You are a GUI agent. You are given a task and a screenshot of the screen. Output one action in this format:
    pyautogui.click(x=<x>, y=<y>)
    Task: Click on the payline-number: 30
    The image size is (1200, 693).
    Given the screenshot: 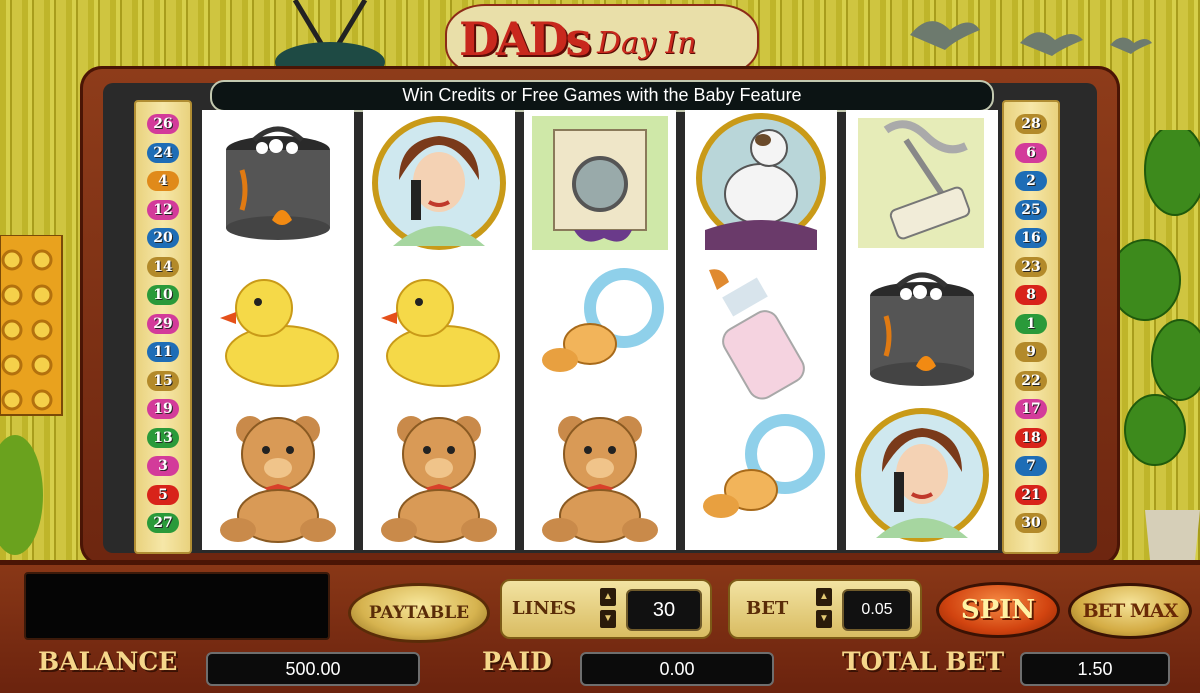 What is the action you would take?
    pyautogui.click(x=1031, y=523)
    